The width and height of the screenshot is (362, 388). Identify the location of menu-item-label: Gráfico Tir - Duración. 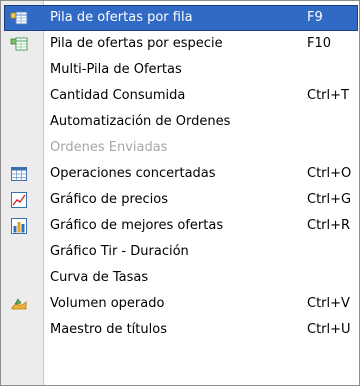
(119, 251).